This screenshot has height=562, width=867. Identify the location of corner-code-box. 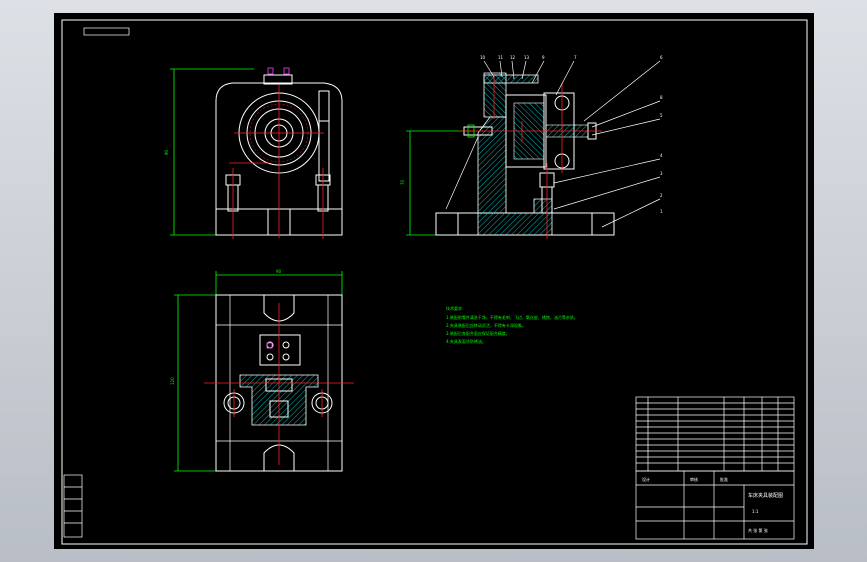
(106, 31).